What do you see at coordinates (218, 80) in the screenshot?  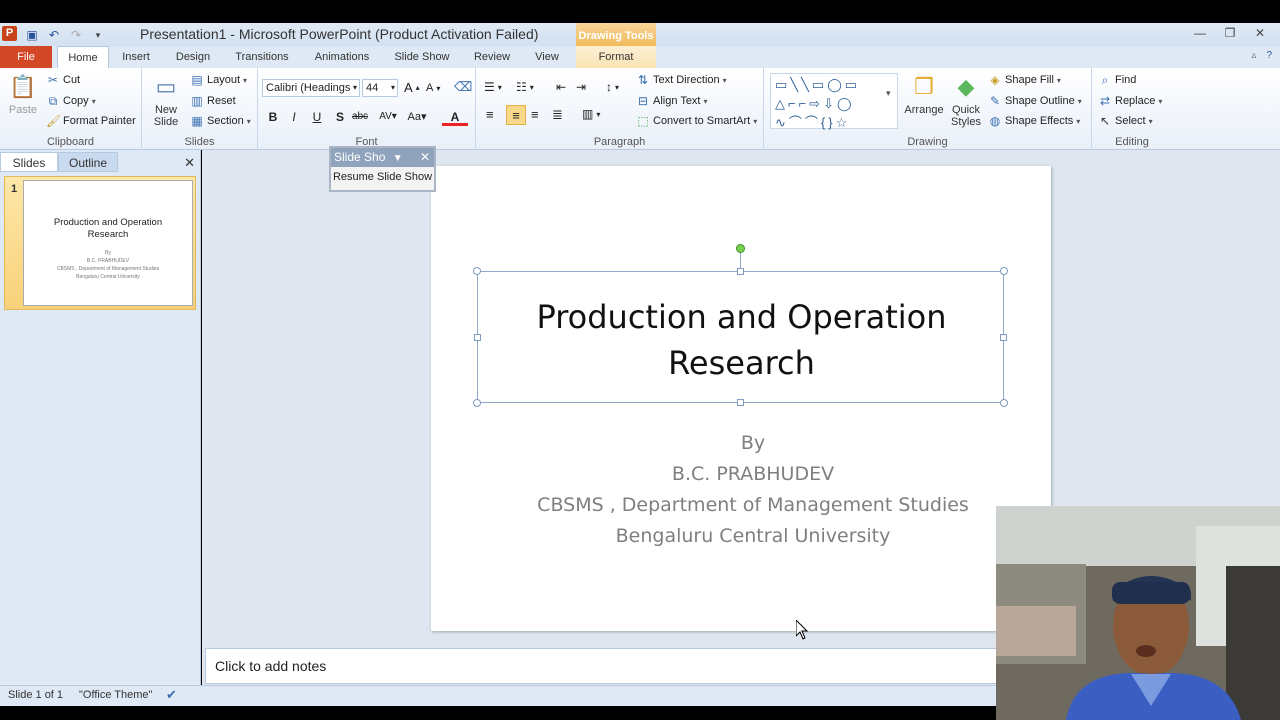 I see `layout-button: ▤ Layout ▾` at bounding box center [218, 80].